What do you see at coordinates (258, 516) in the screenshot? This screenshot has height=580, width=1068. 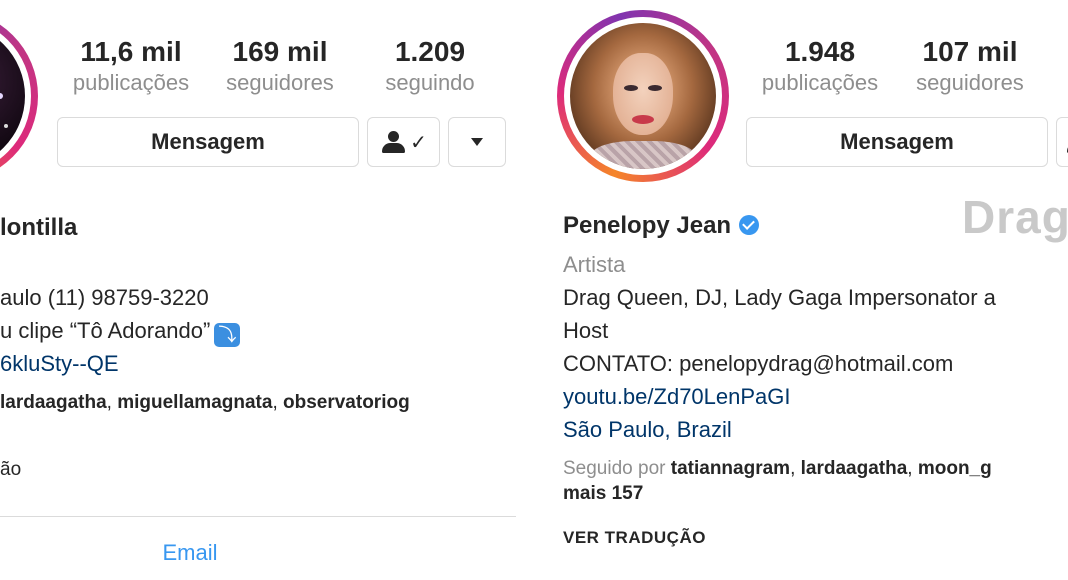 I see `divider` at bounding box center [258, 516].